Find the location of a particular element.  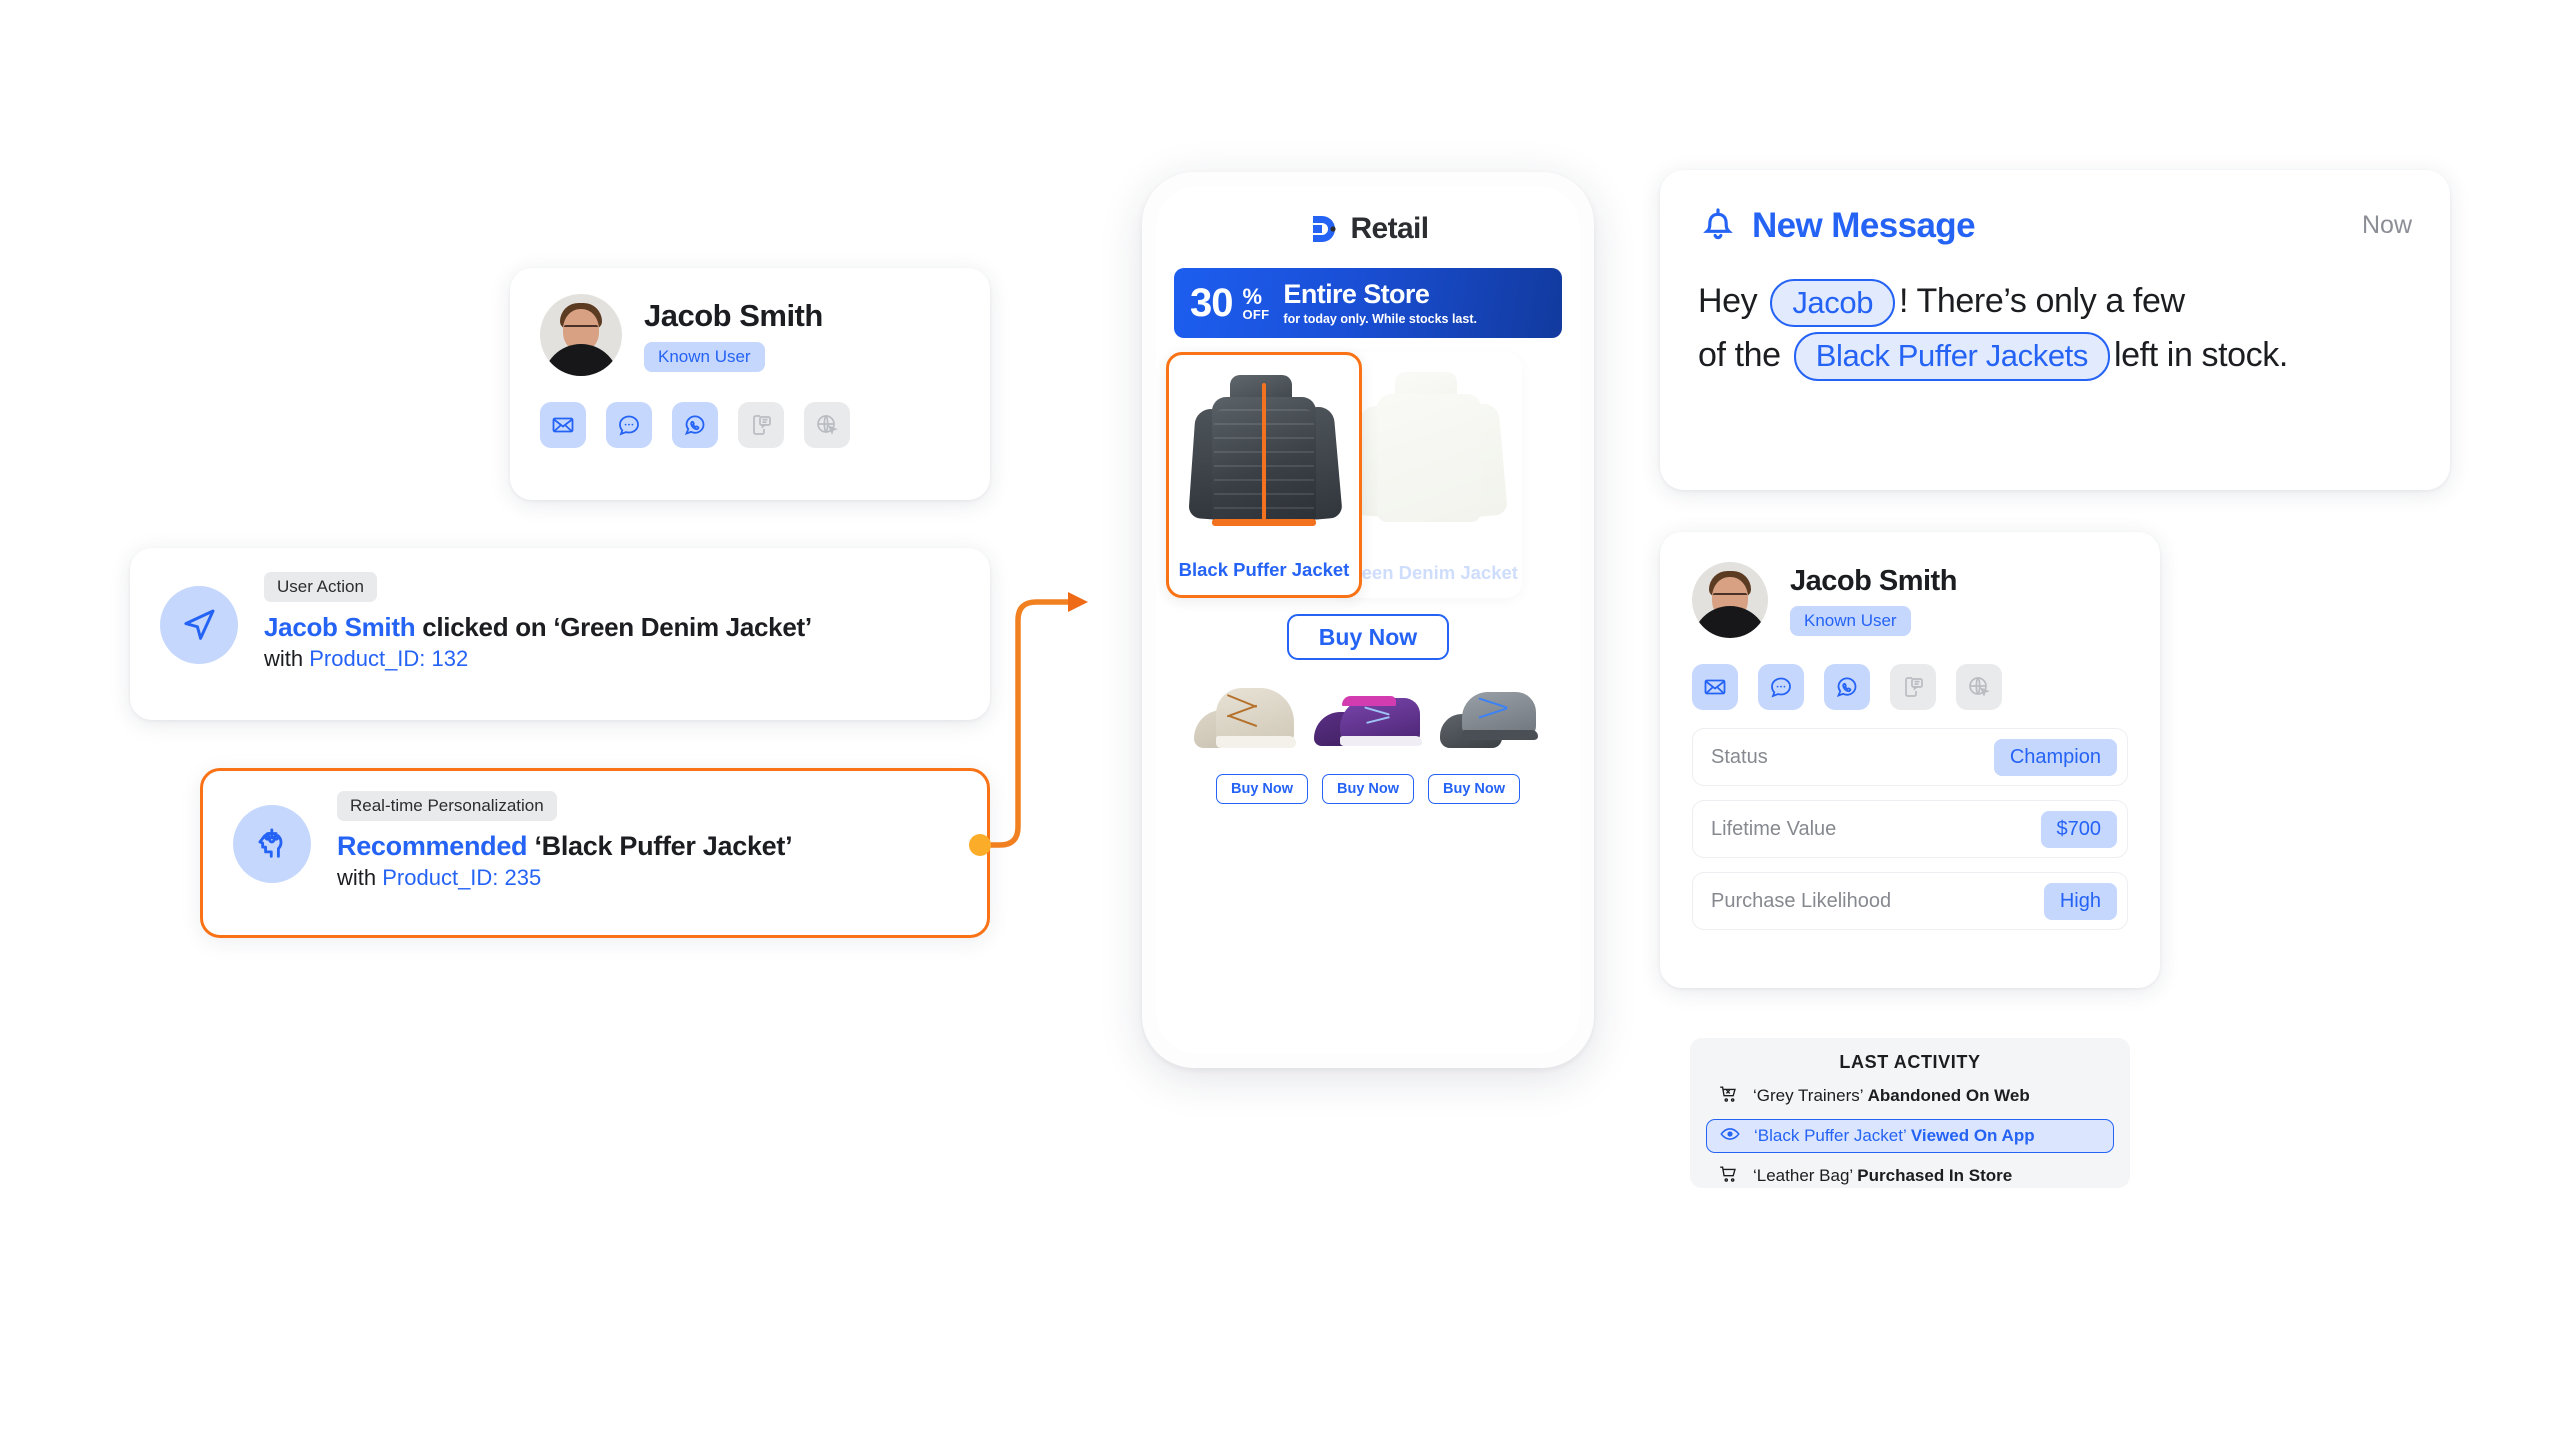

stat-label: Lifetime Value is located at coordinates (1774, 828).